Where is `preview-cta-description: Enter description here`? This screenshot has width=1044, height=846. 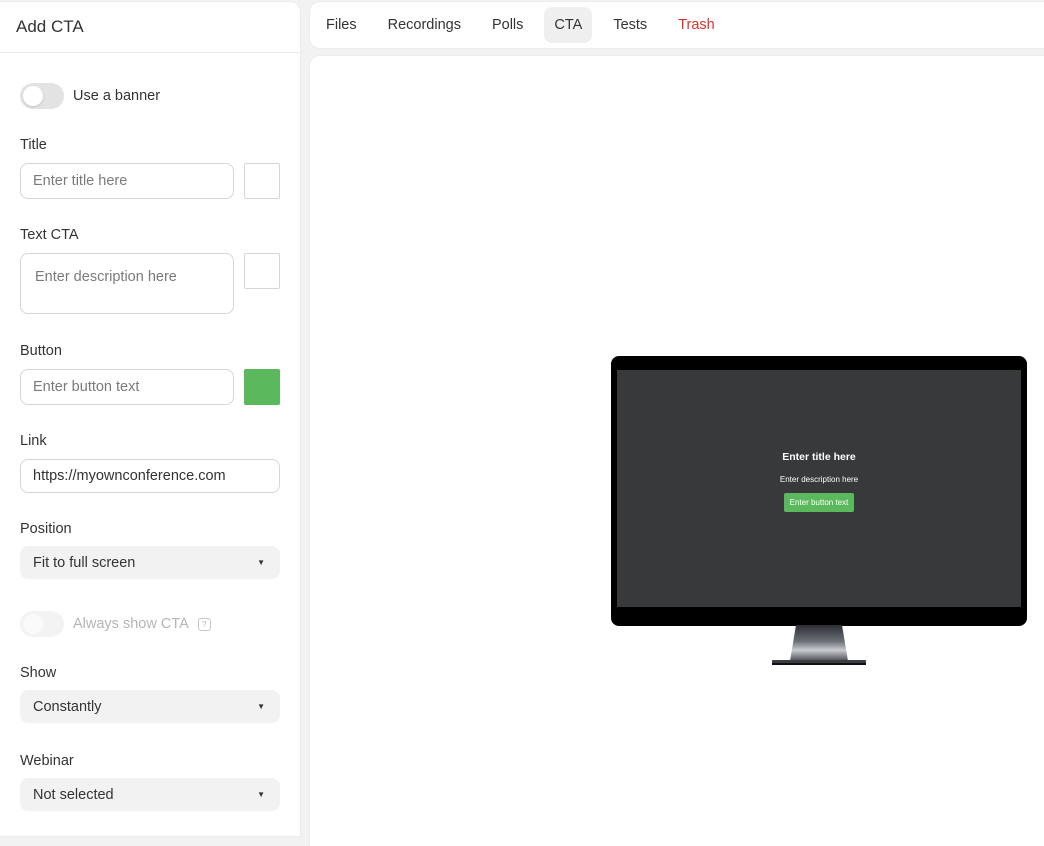 preview-cta-description: Enter description here is located at coordinates (819, 479).